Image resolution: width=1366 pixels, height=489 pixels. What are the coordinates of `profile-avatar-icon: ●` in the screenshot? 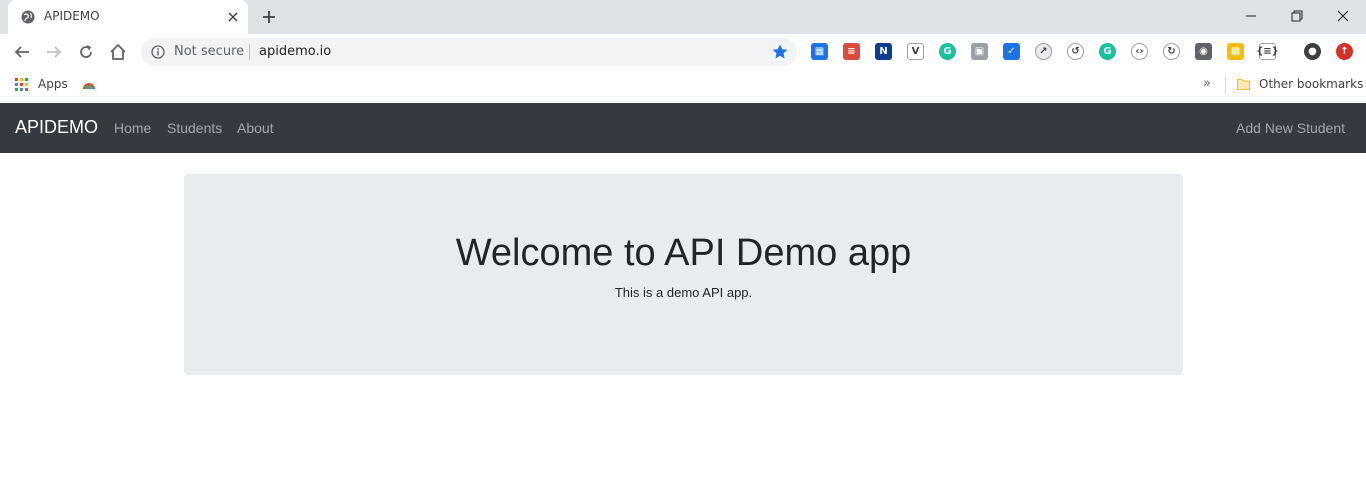 It's located at (1312, 51).